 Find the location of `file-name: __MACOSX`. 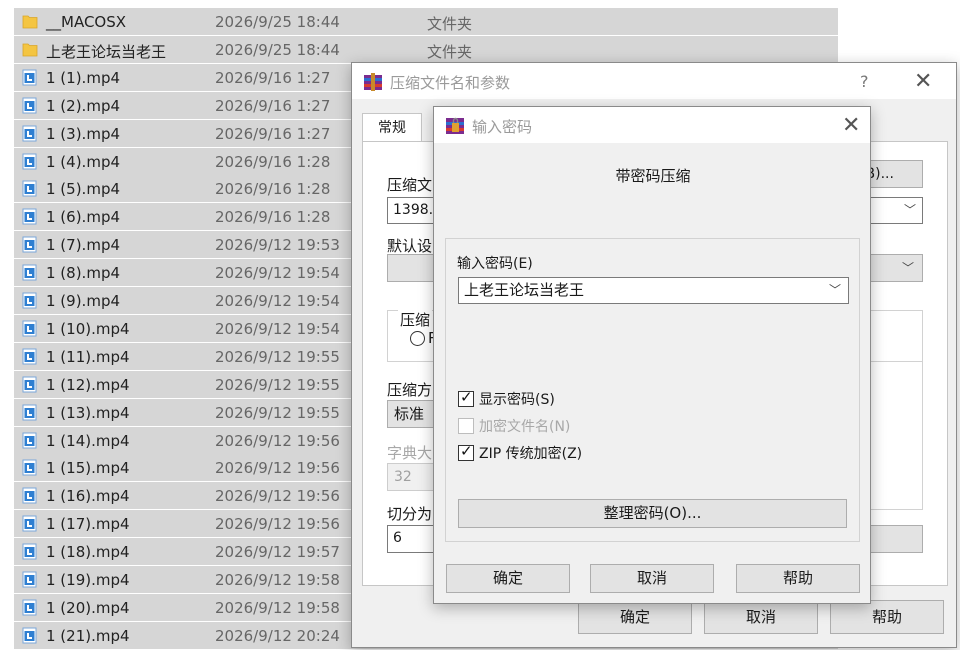

file-name: __MACOSX is located at coordinates (86, 22).